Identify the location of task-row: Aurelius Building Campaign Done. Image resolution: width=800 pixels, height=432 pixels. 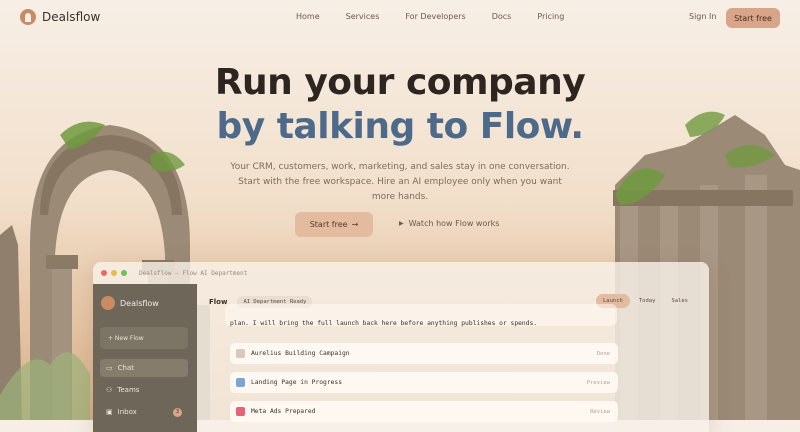
(424, 353).